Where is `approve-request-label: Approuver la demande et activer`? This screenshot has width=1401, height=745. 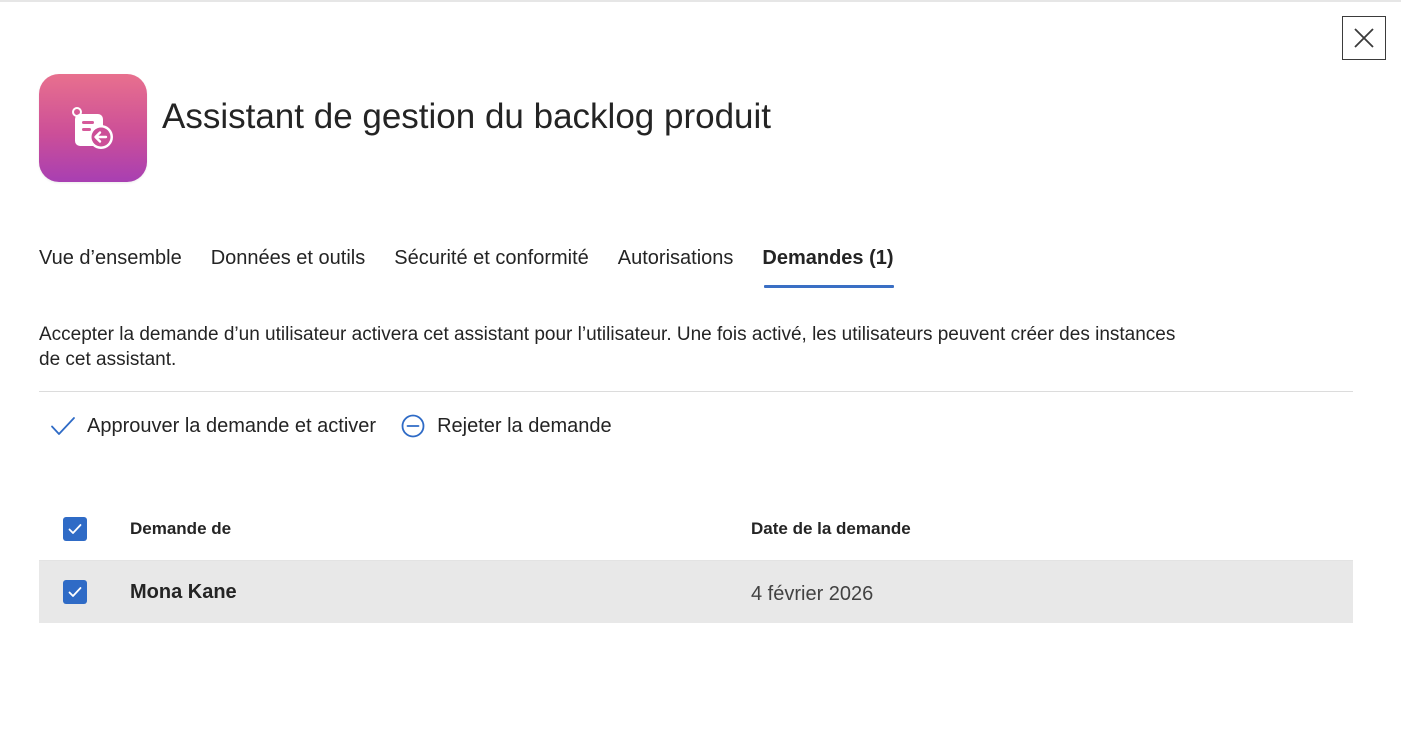 approve-request-label: Approuver la demande et activer is located at coordinates (232, 425).